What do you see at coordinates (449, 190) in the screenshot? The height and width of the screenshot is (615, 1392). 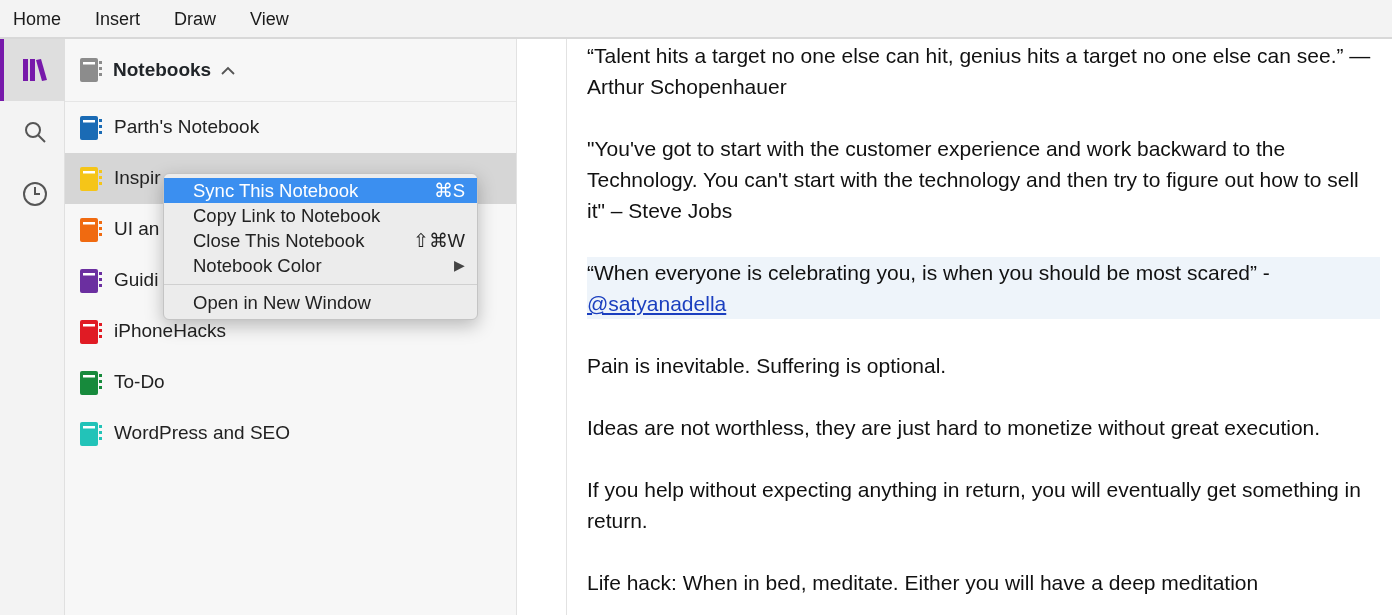 I see `shortcut-label: ⌘S` at bounding box center [449, 190].